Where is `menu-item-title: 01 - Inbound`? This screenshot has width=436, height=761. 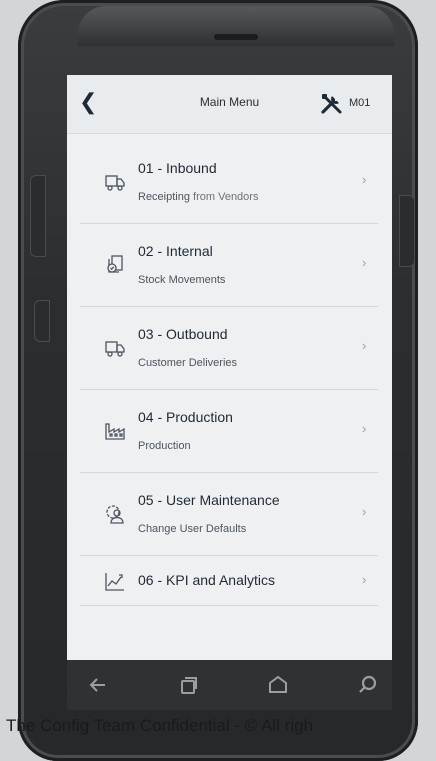 menu-item-title: 01 - Inbound is located at coordinates (177, 168).